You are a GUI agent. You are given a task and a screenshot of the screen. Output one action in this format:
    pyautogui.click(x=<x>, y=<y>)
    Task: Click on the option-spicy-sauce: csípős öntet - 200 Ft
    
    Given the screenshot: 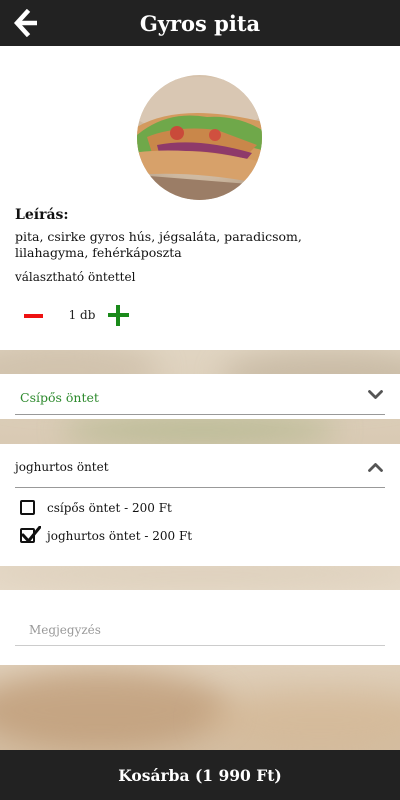 What is the action you would take?
    pyautogui.click(x=170, y=508)
    